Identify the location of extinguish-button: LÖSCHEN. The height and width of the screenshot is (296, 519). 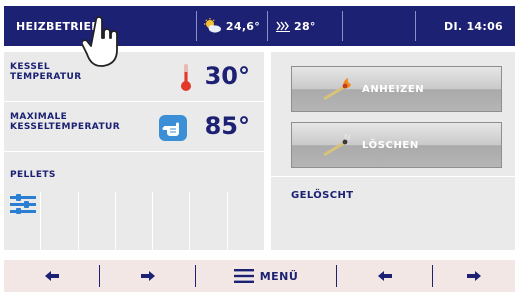
(396, 145).